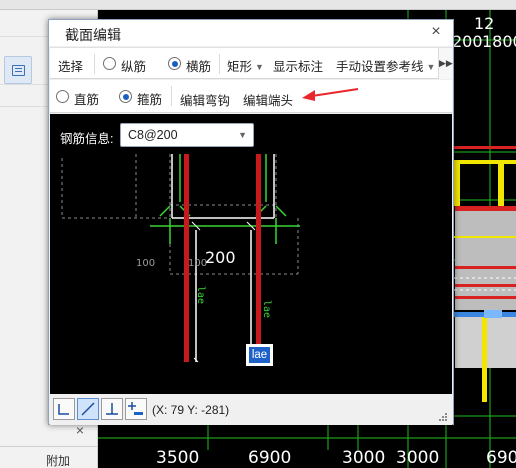 The width and height of the screenshot is (516, 468). Describe the element at coordinates (266, 309) in the screenshot. I see `lae-label-right: lae` at that location.